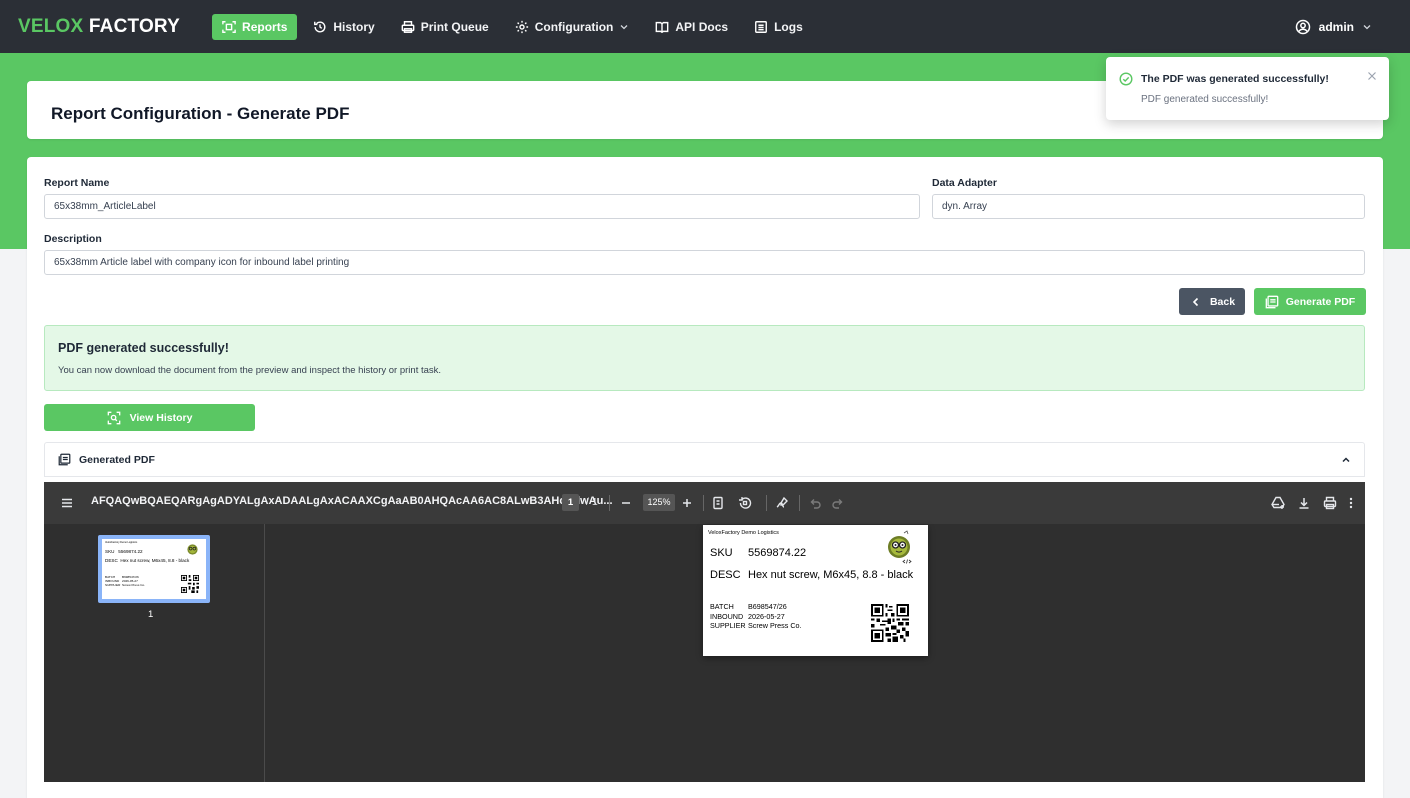 The width and height of the screenshot is (1410, 798). What do you see at coordinates (482, 206) in the screenshot?
I see `report-name-field: 65x38mm_ArticleLabel` at bounding box center [482, 206].